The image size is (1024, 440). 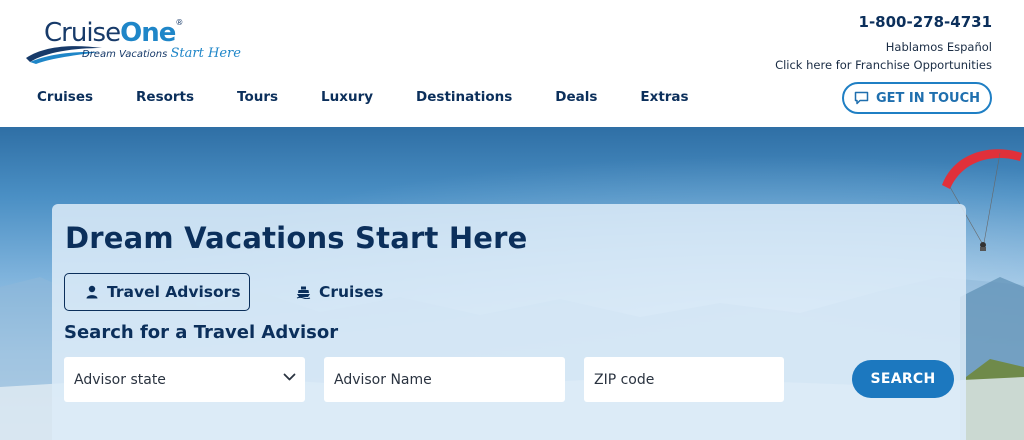 I want to click on logo-wordmark-one: One, so click(x=148, y=33).